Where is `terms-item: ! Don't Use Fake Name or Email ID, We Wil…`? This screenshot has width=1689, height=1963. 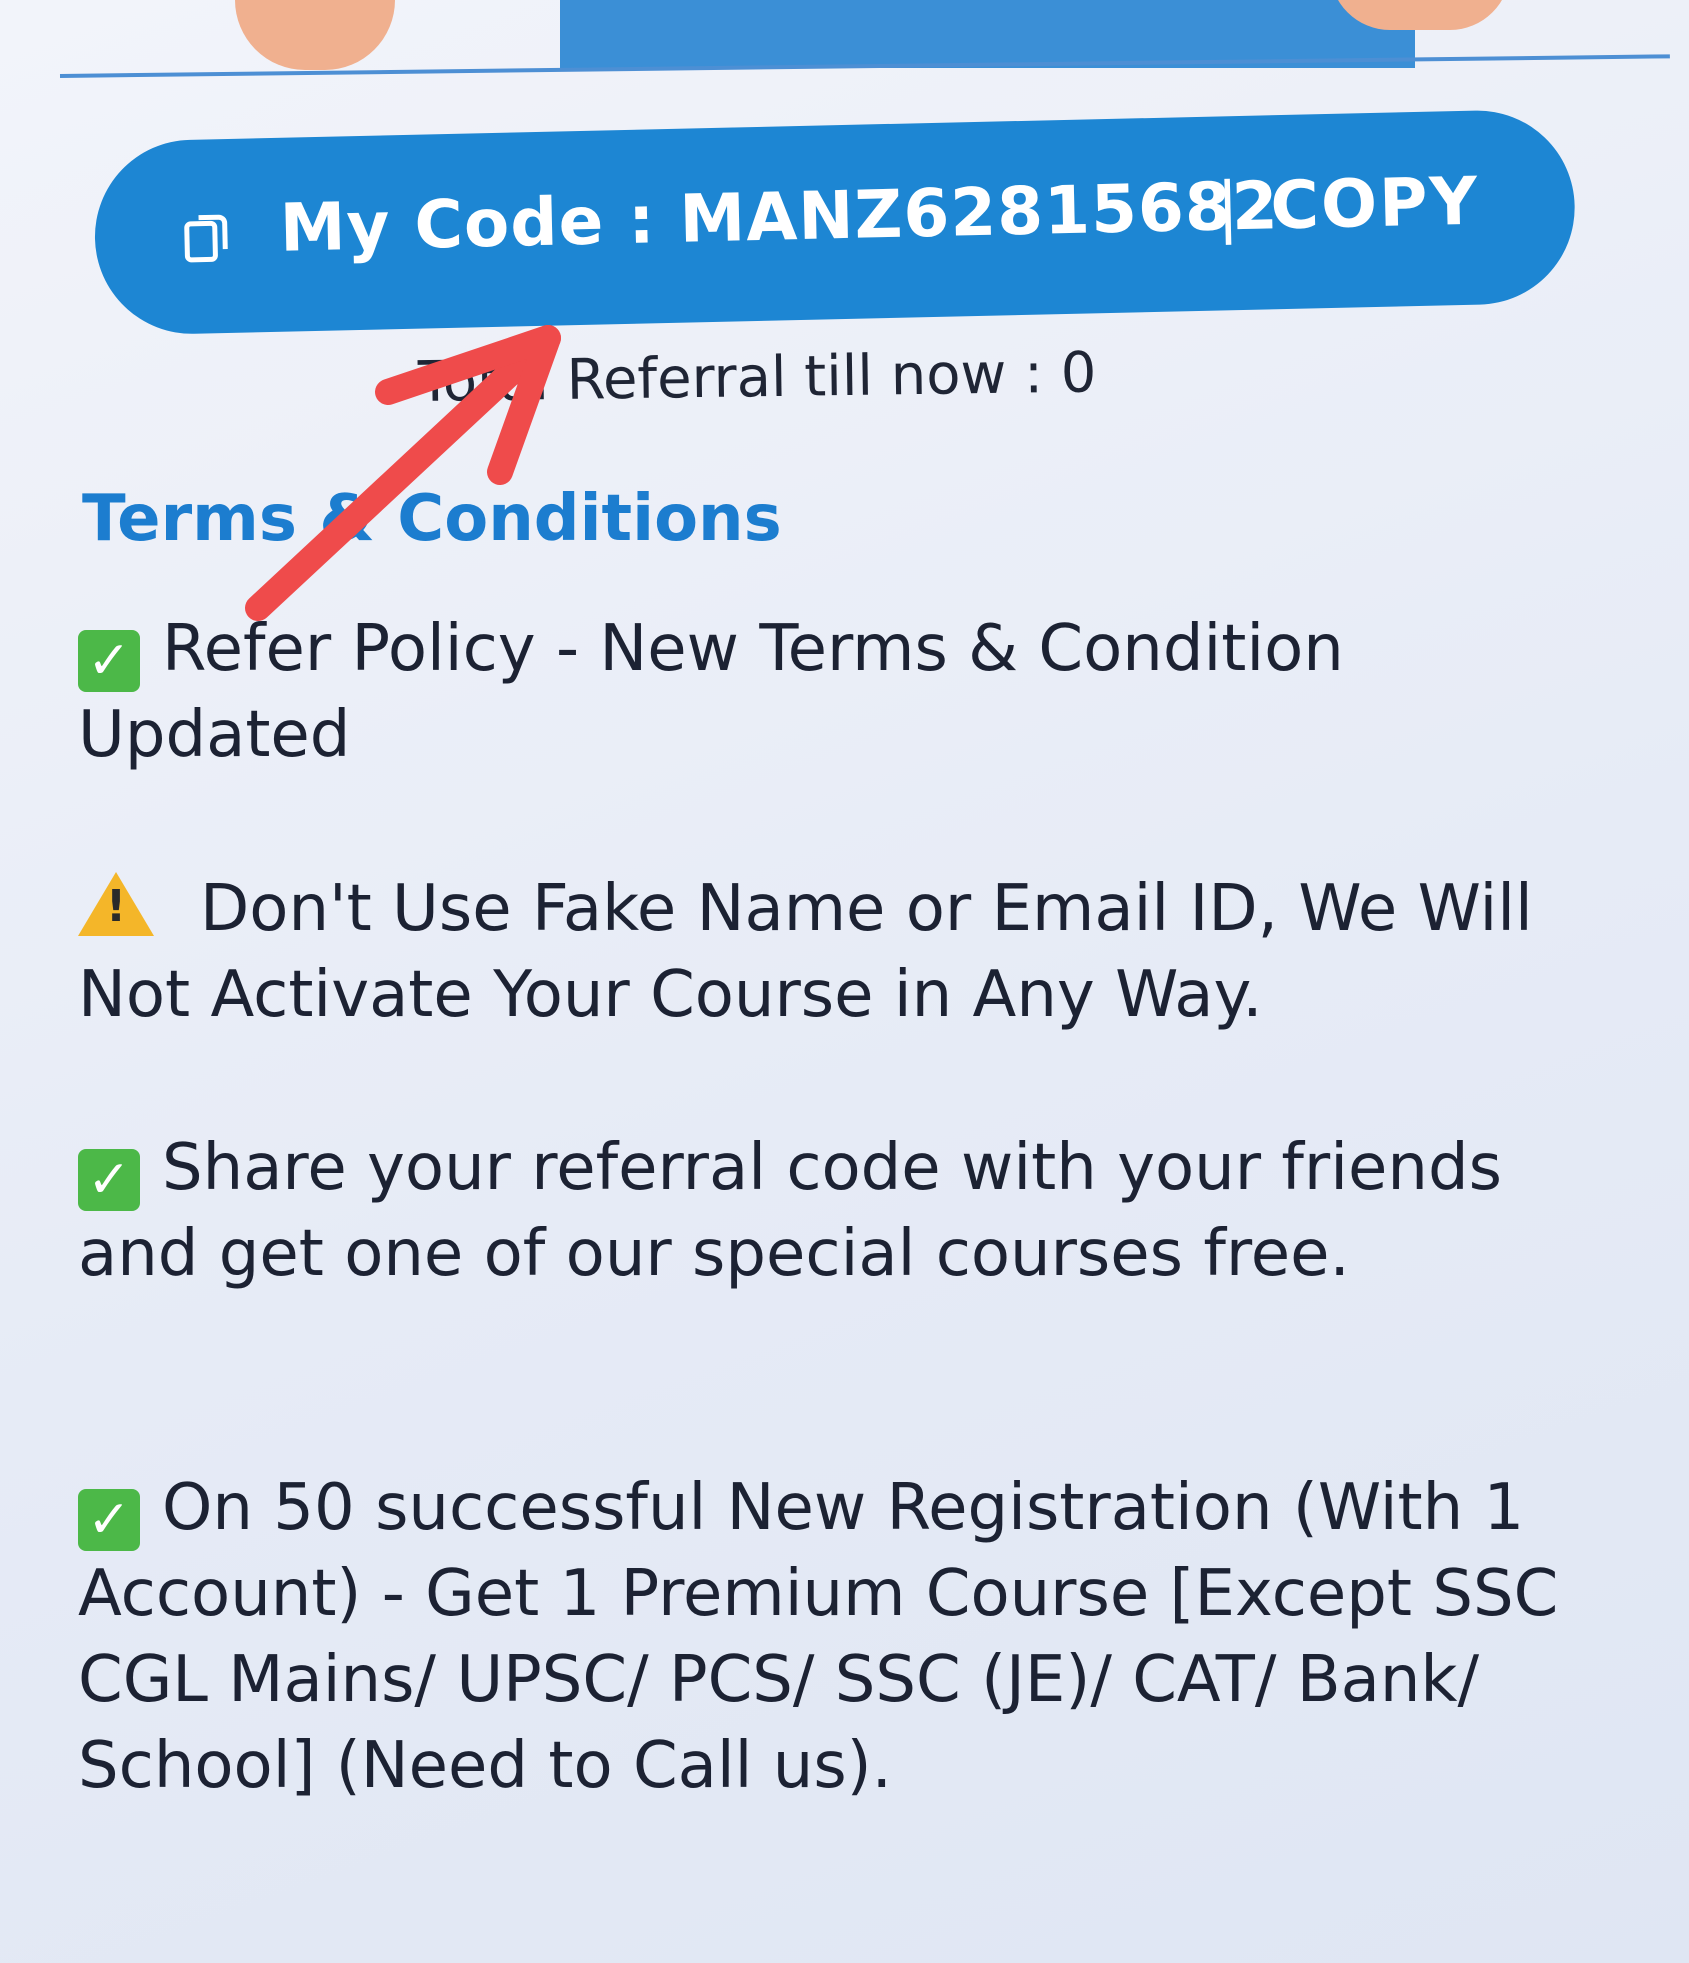
terms-item: ! Don't Use Fake Name or Email ID, We Wil… is located at coordinates (818, 952).